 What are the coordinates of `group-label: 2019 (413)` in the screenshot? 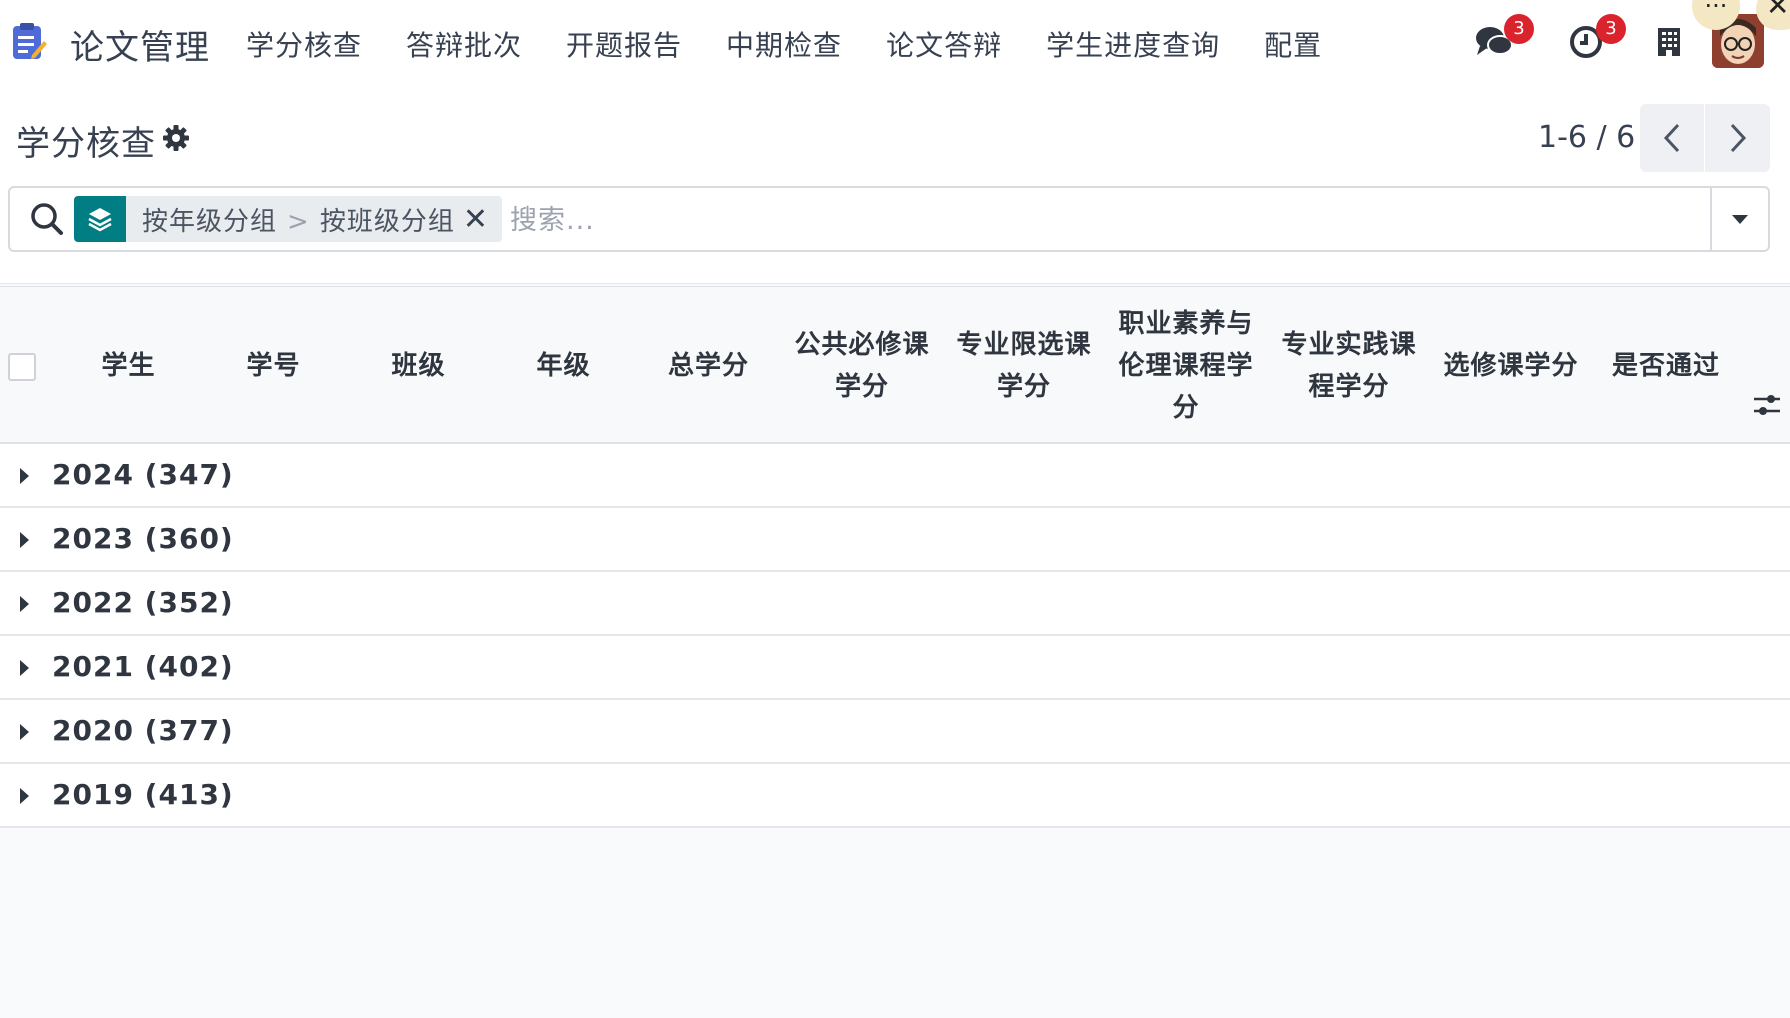 It's located at (143, 794).